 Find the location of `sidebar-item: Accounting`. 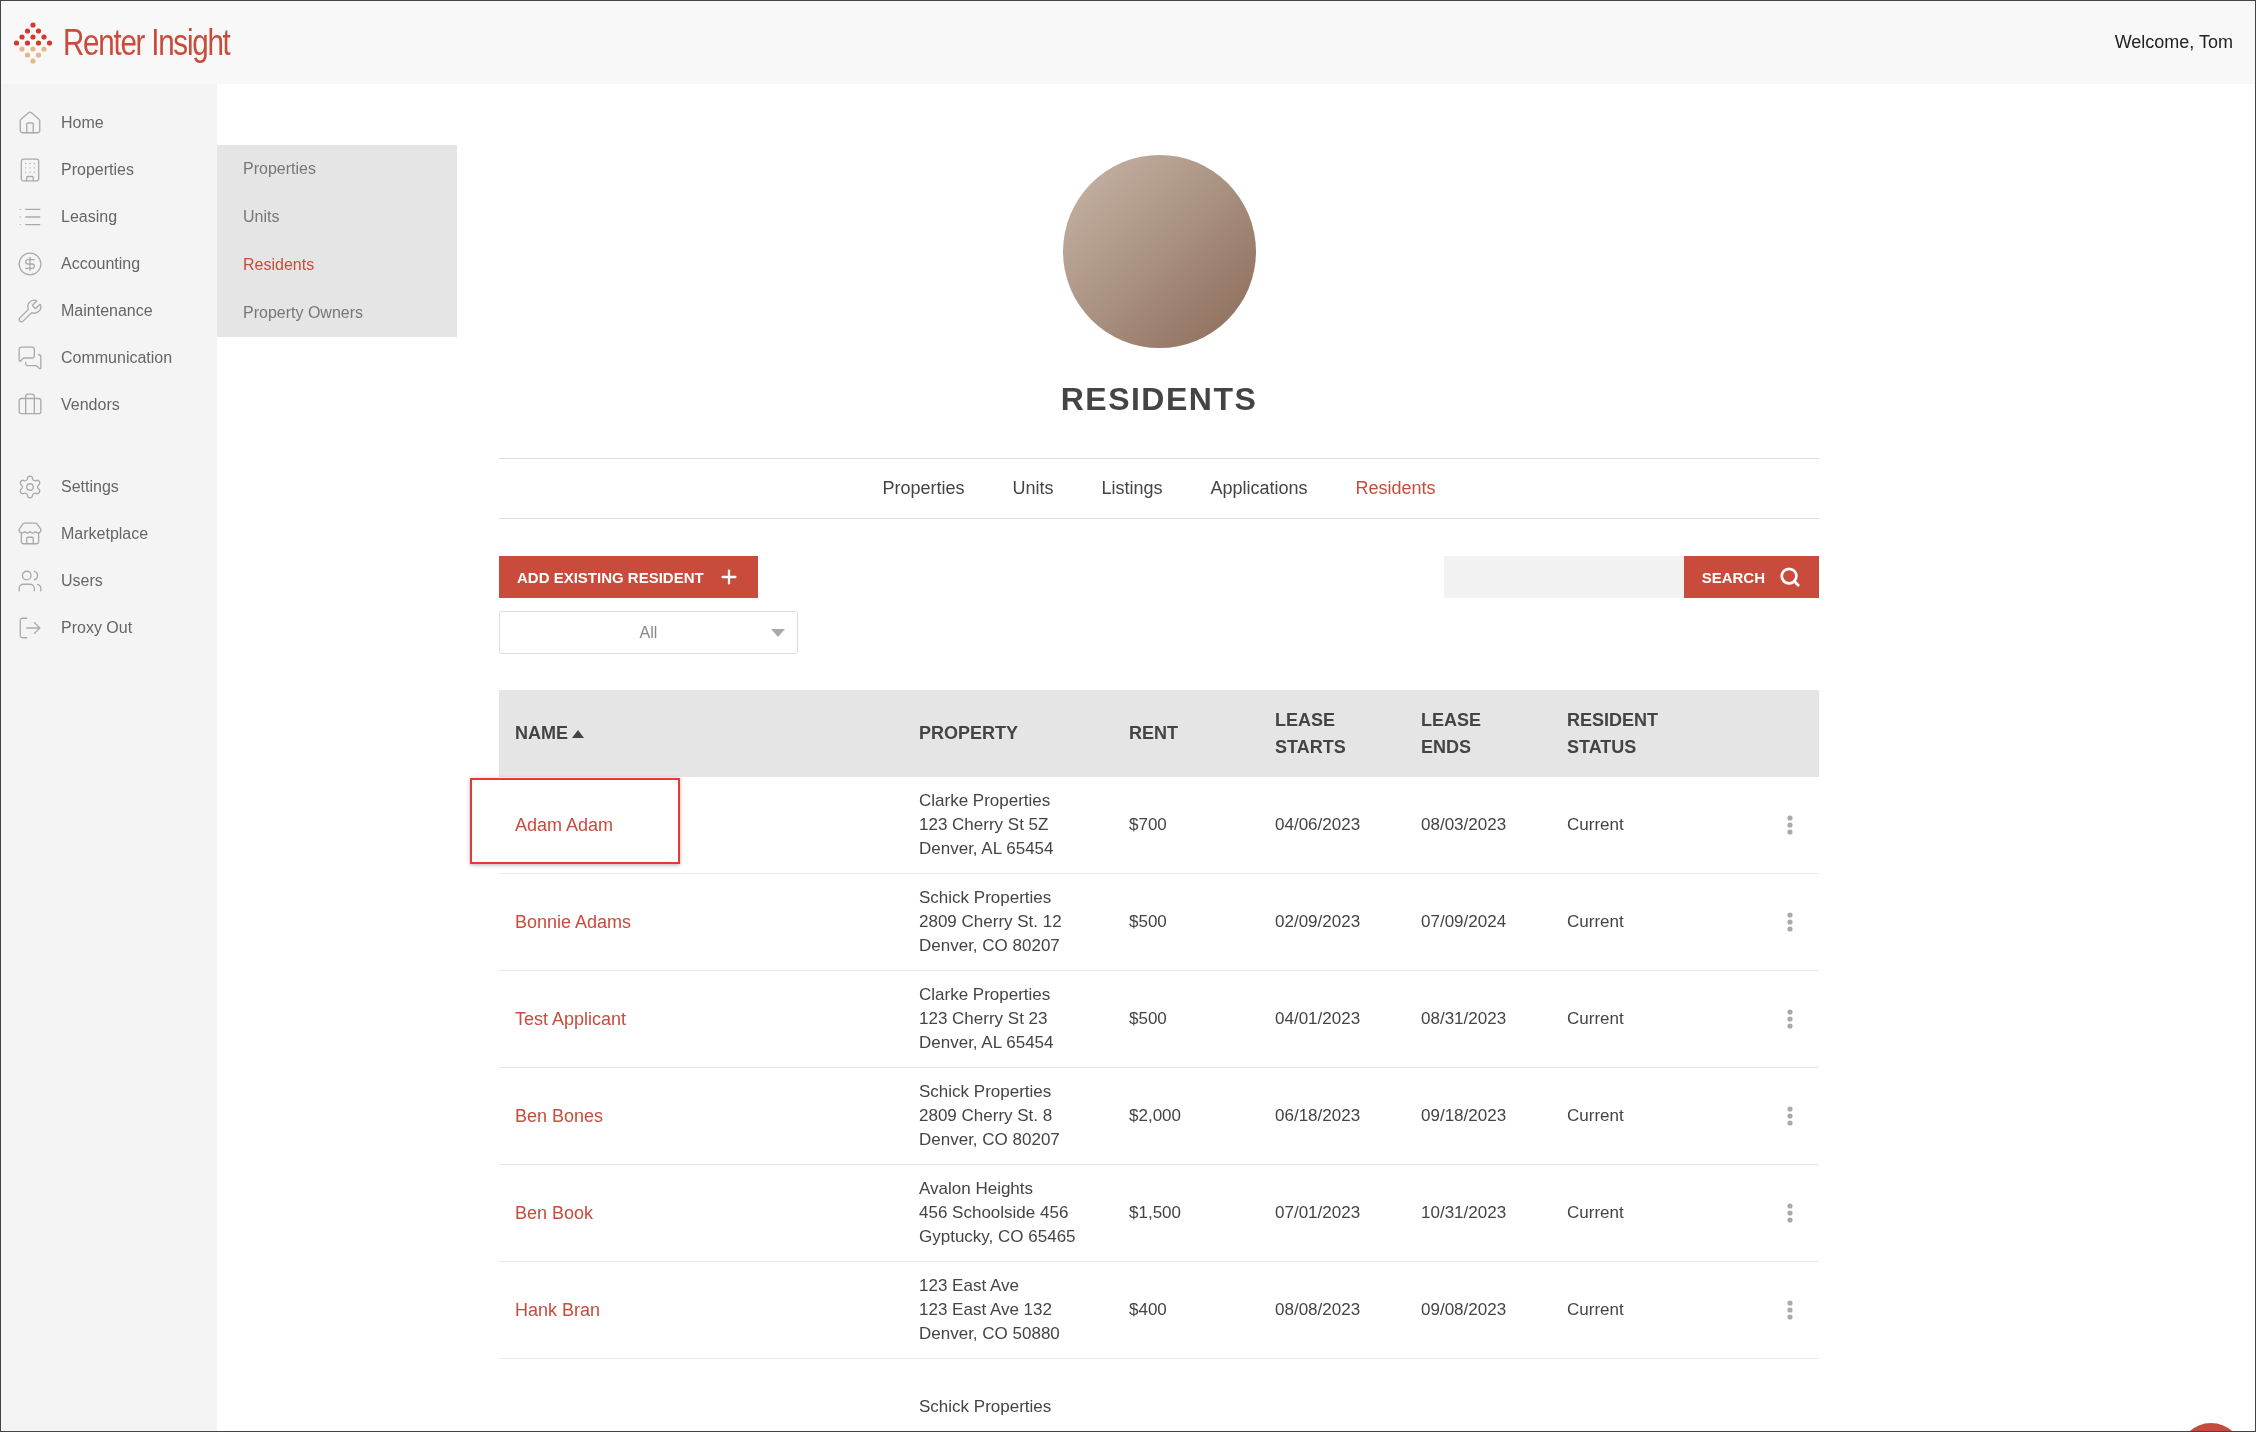

sidebar-item: Accounting is located at coordinates (109, 263).